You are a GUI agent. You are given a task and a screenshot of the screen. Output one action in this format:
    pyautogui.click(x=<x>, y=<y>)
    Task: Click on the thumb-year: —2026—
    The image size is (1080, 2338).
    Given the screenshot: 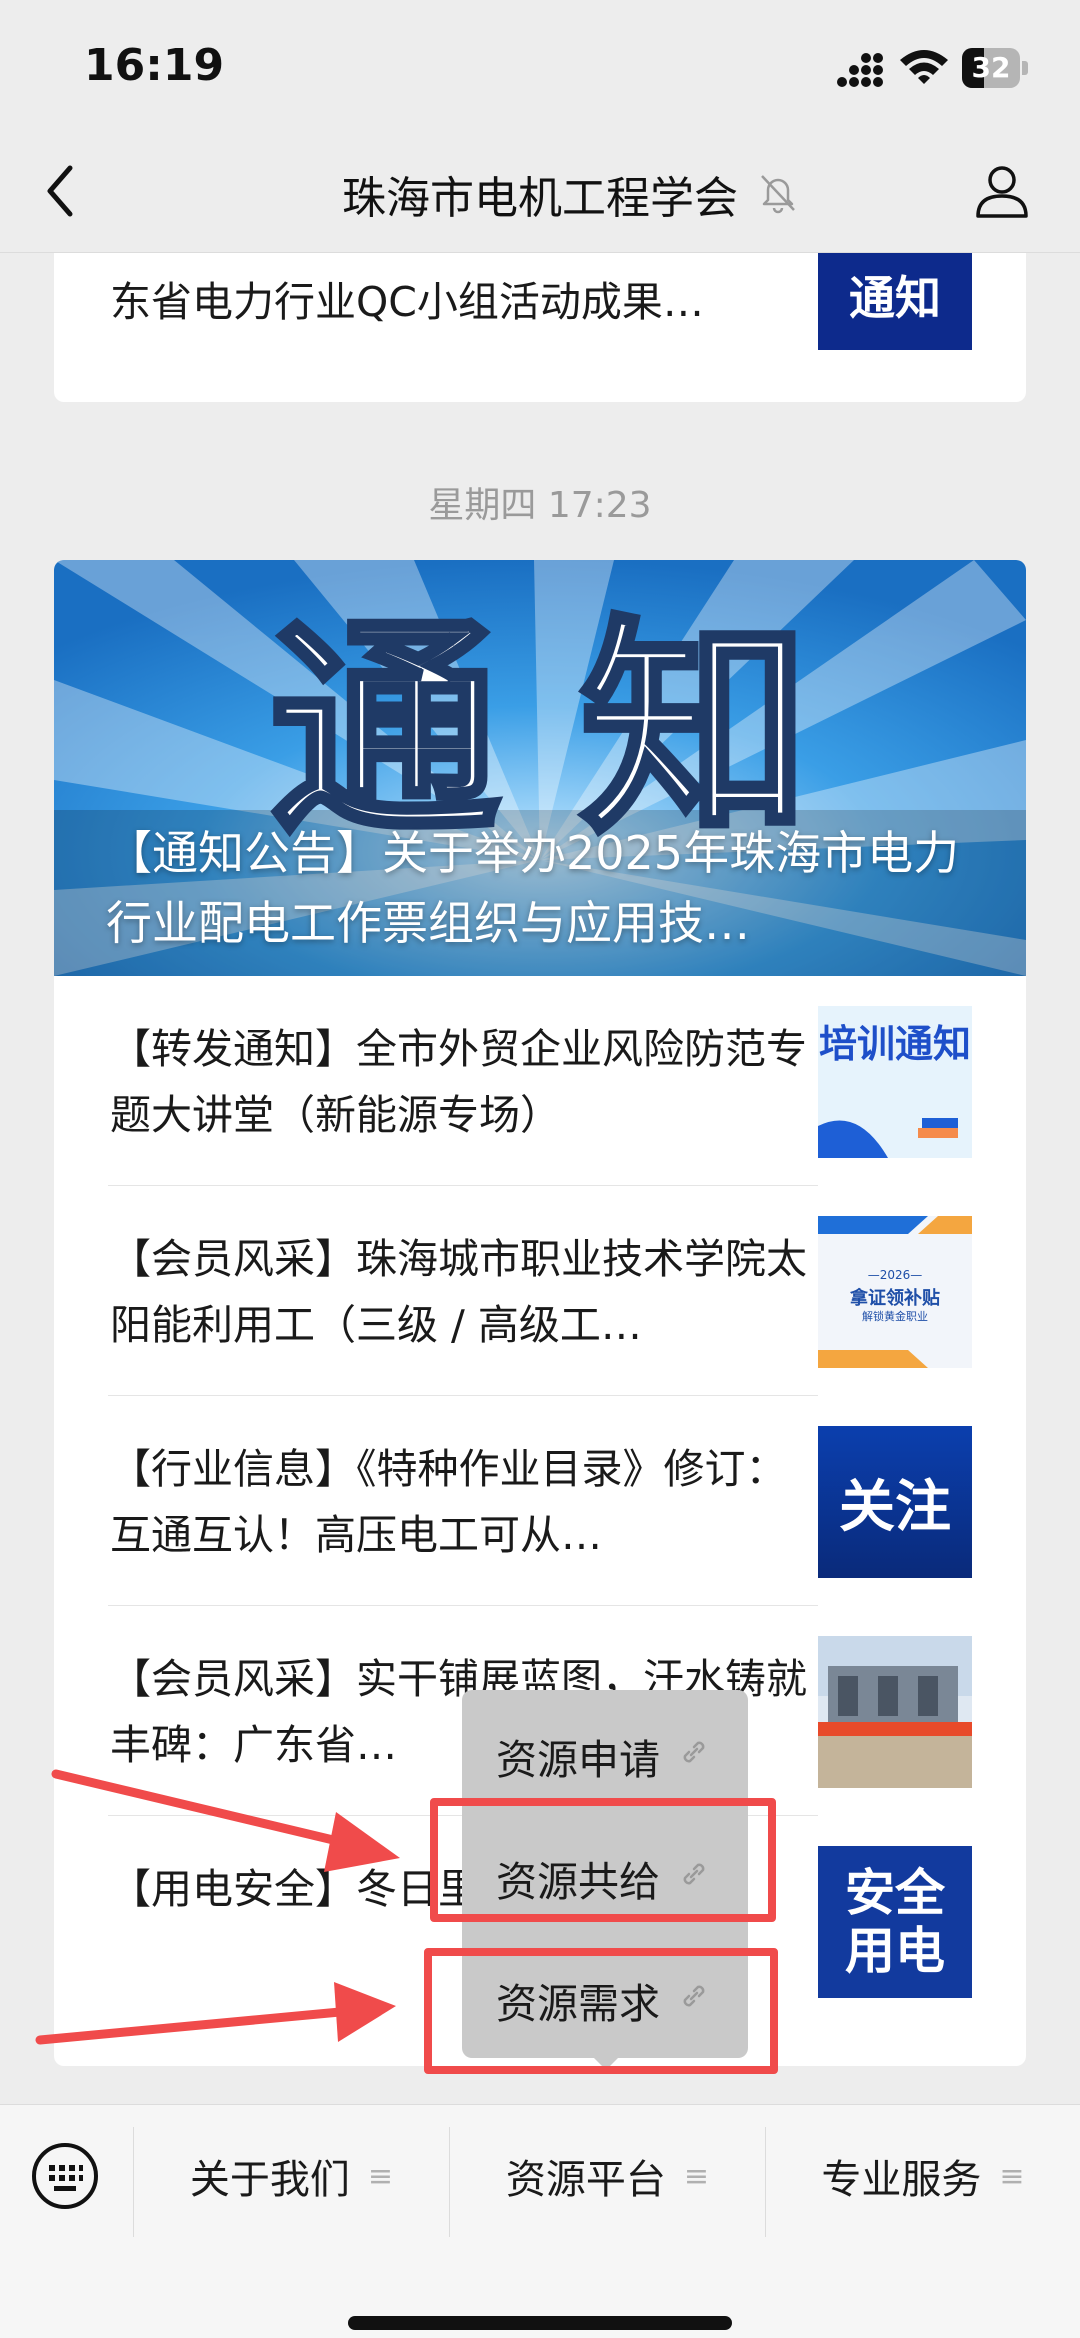 What is the action you would take?
    pyautogui.click(x=895, y=1275)
    